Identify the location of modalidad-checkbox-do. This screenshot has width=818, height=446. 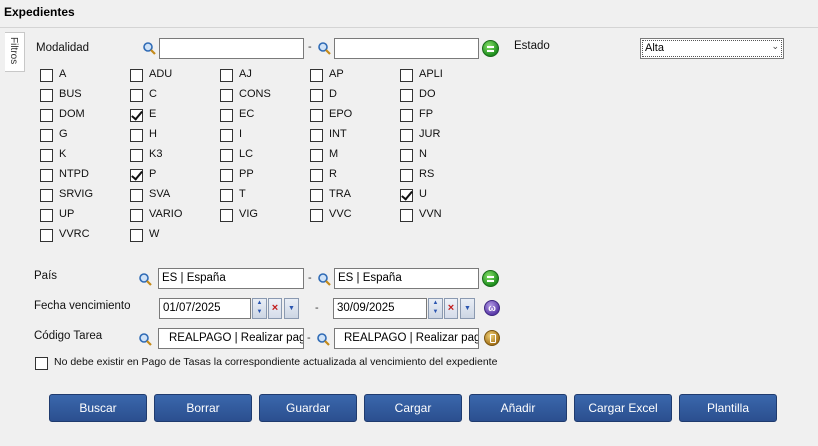
(406, 95).